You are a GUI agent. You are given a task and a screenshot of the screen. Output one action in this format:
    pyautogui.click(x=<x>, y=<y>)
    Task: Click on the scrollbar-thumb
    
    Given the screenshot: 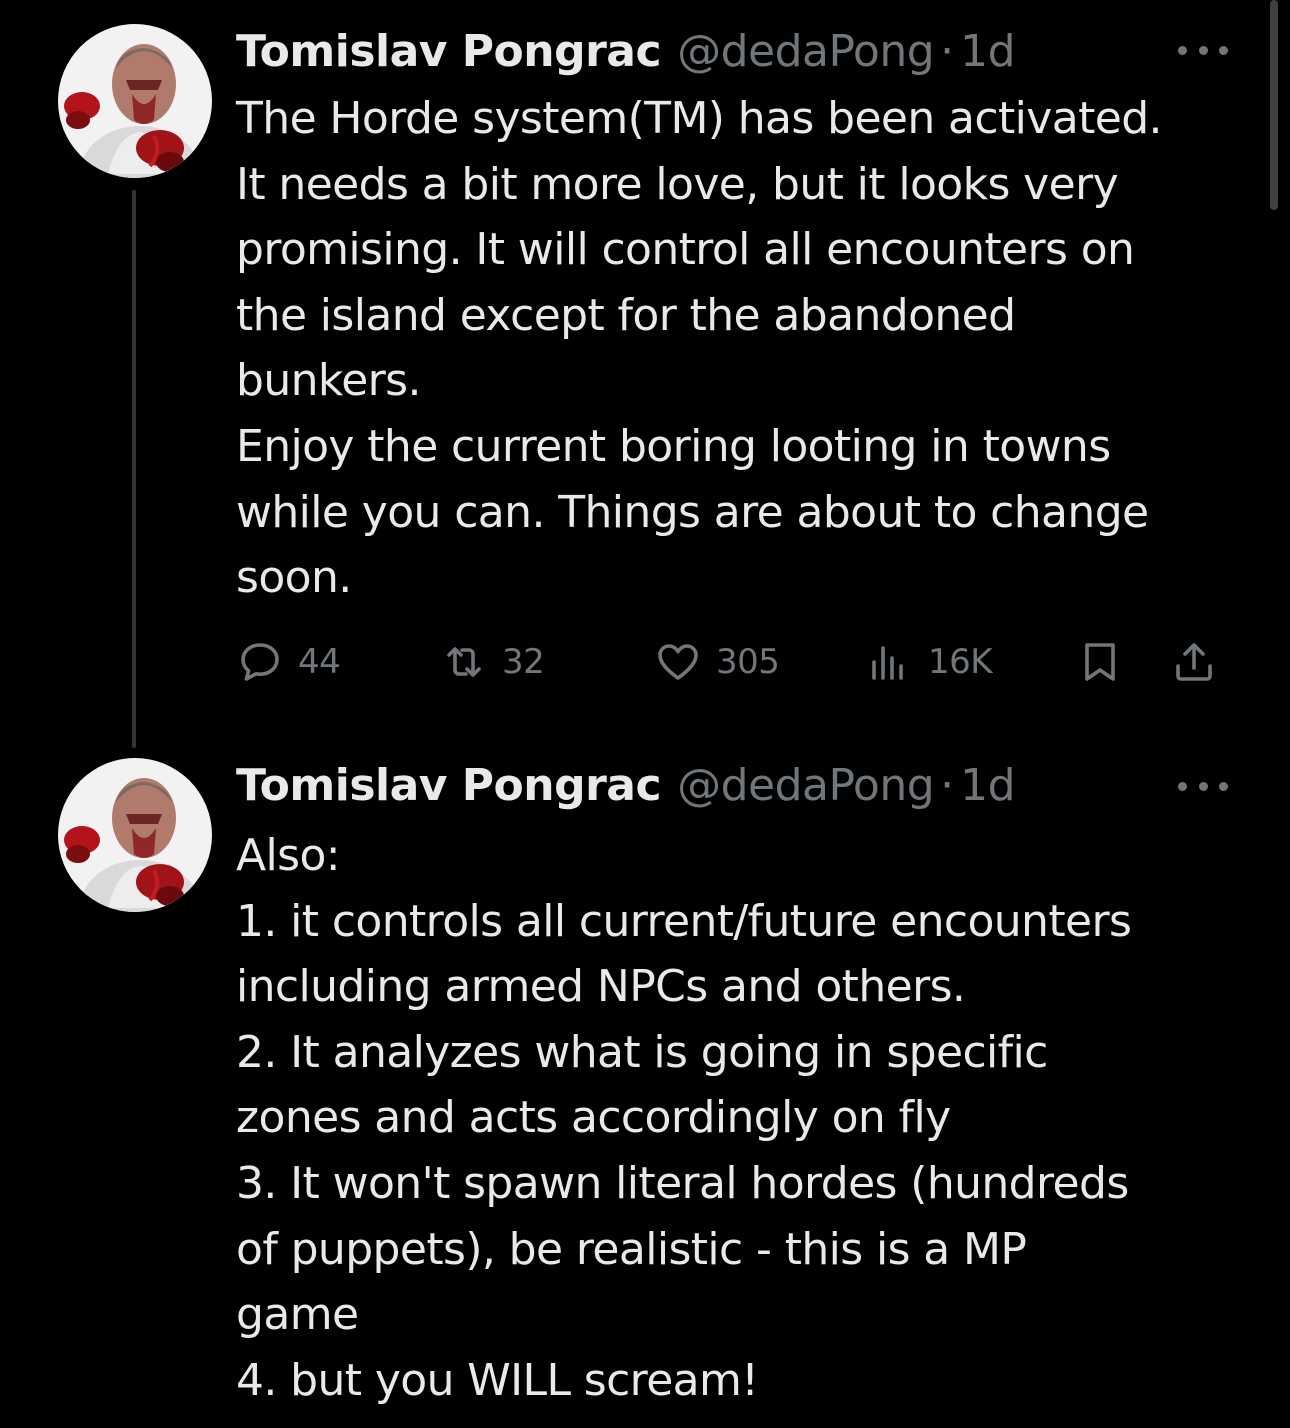 What is the action you would take?
    pyautogui.click(x=1274, y=105)
    